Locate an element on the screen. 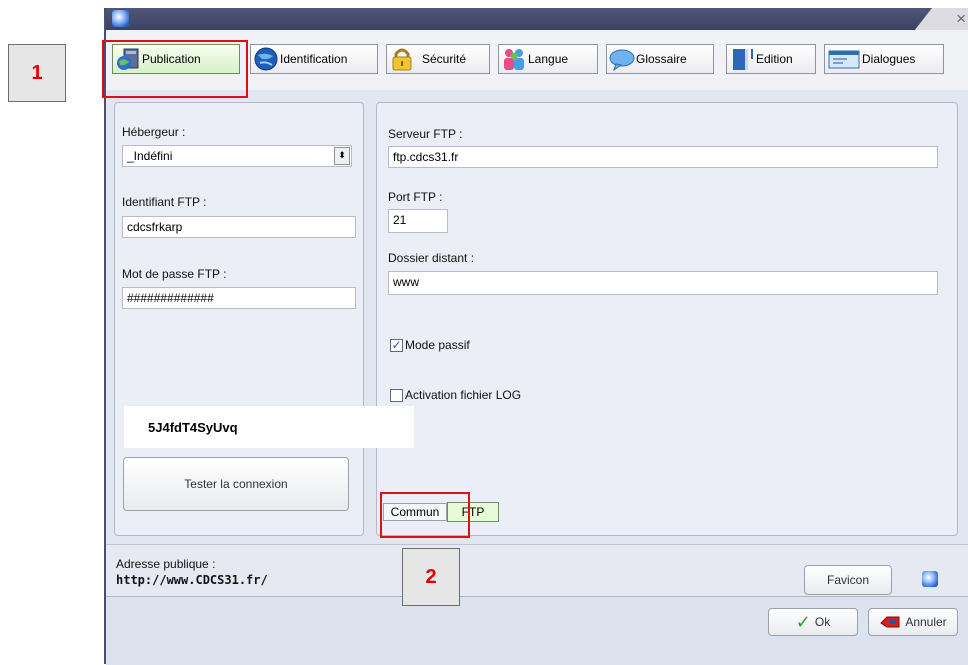  ok-label: Ok is located at coordinates (822, 622).